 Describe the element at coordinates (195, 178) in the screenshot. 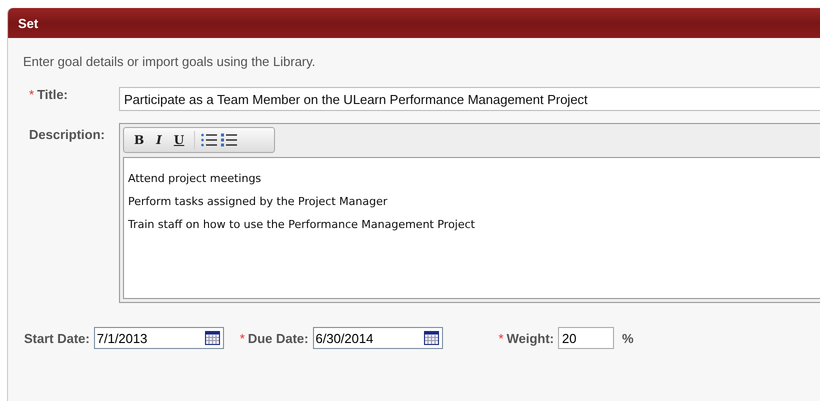

I see `description-line: Attend project meetings` at that location.